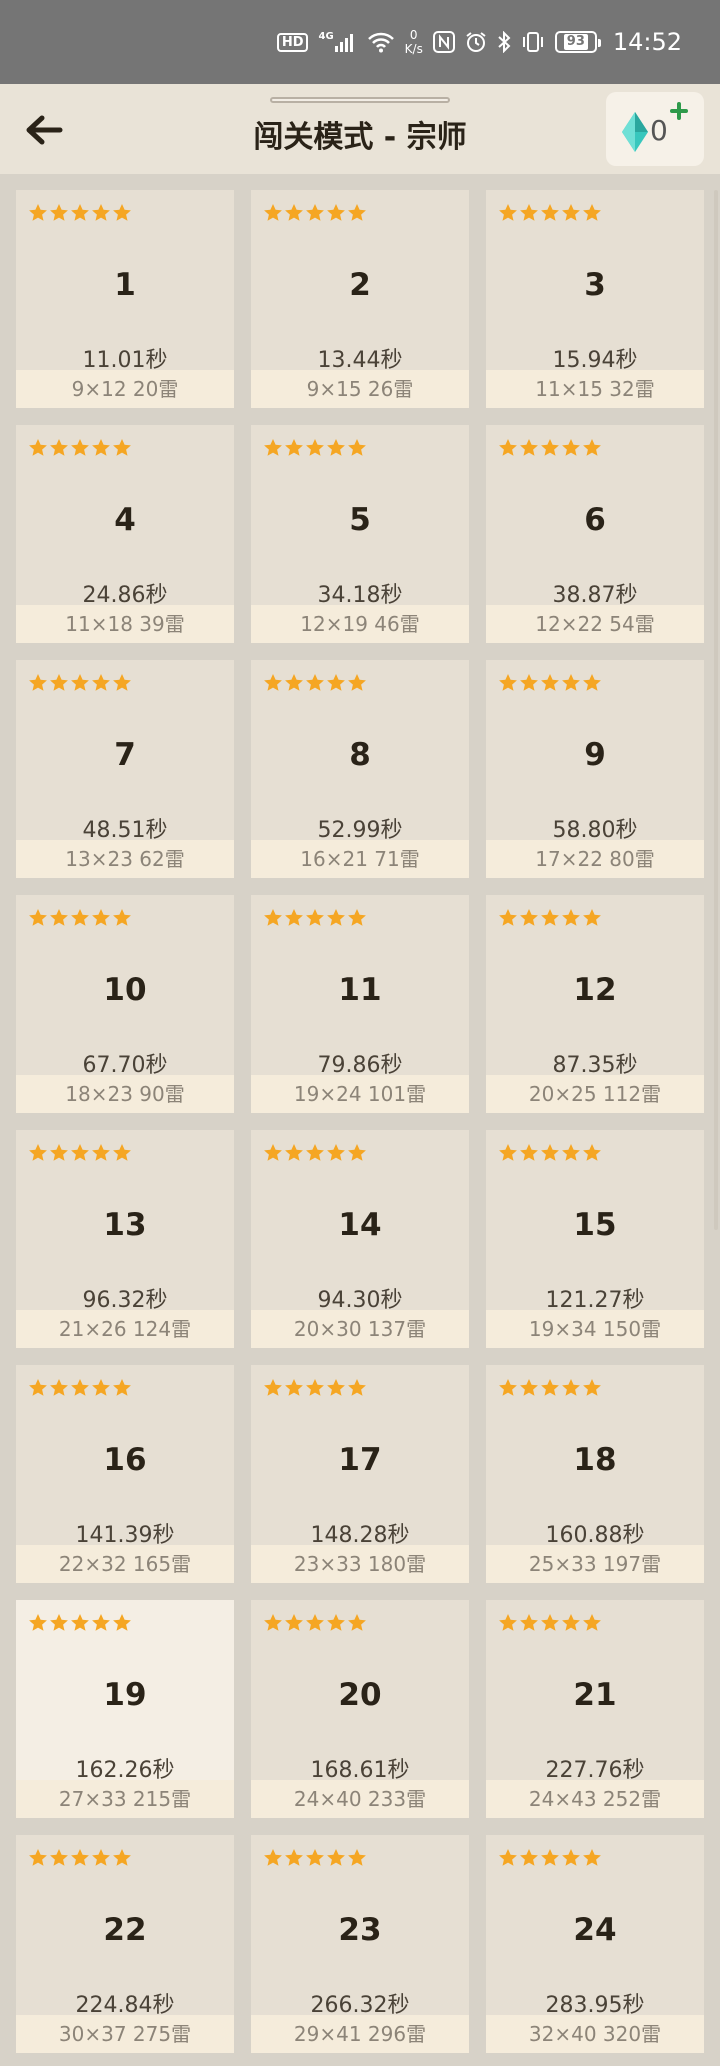 This screenshot has width=720, height=2066. I want to click on diamond-icon, so click(635, 132).